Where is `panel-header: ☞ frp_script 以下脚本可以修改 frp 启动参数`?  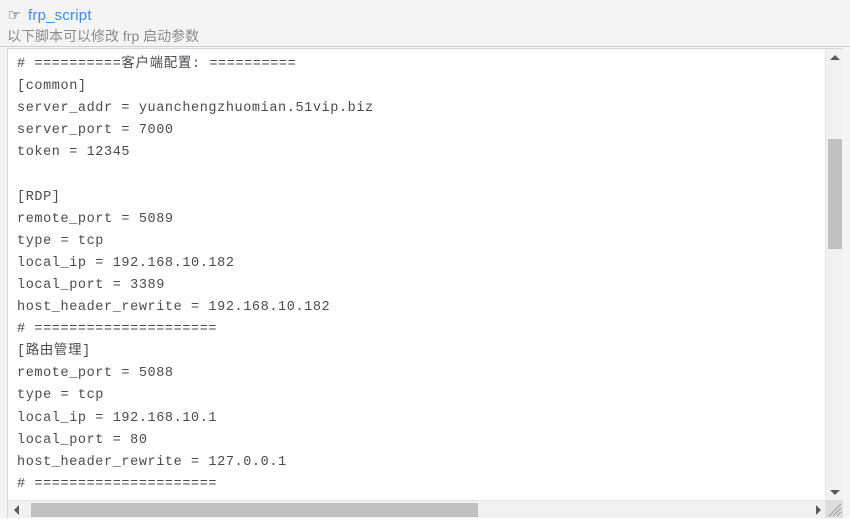 panel-header: ☞ frp_script 以下脚本可以修改 frp 启动参数 is located at coordinates (425, 23).